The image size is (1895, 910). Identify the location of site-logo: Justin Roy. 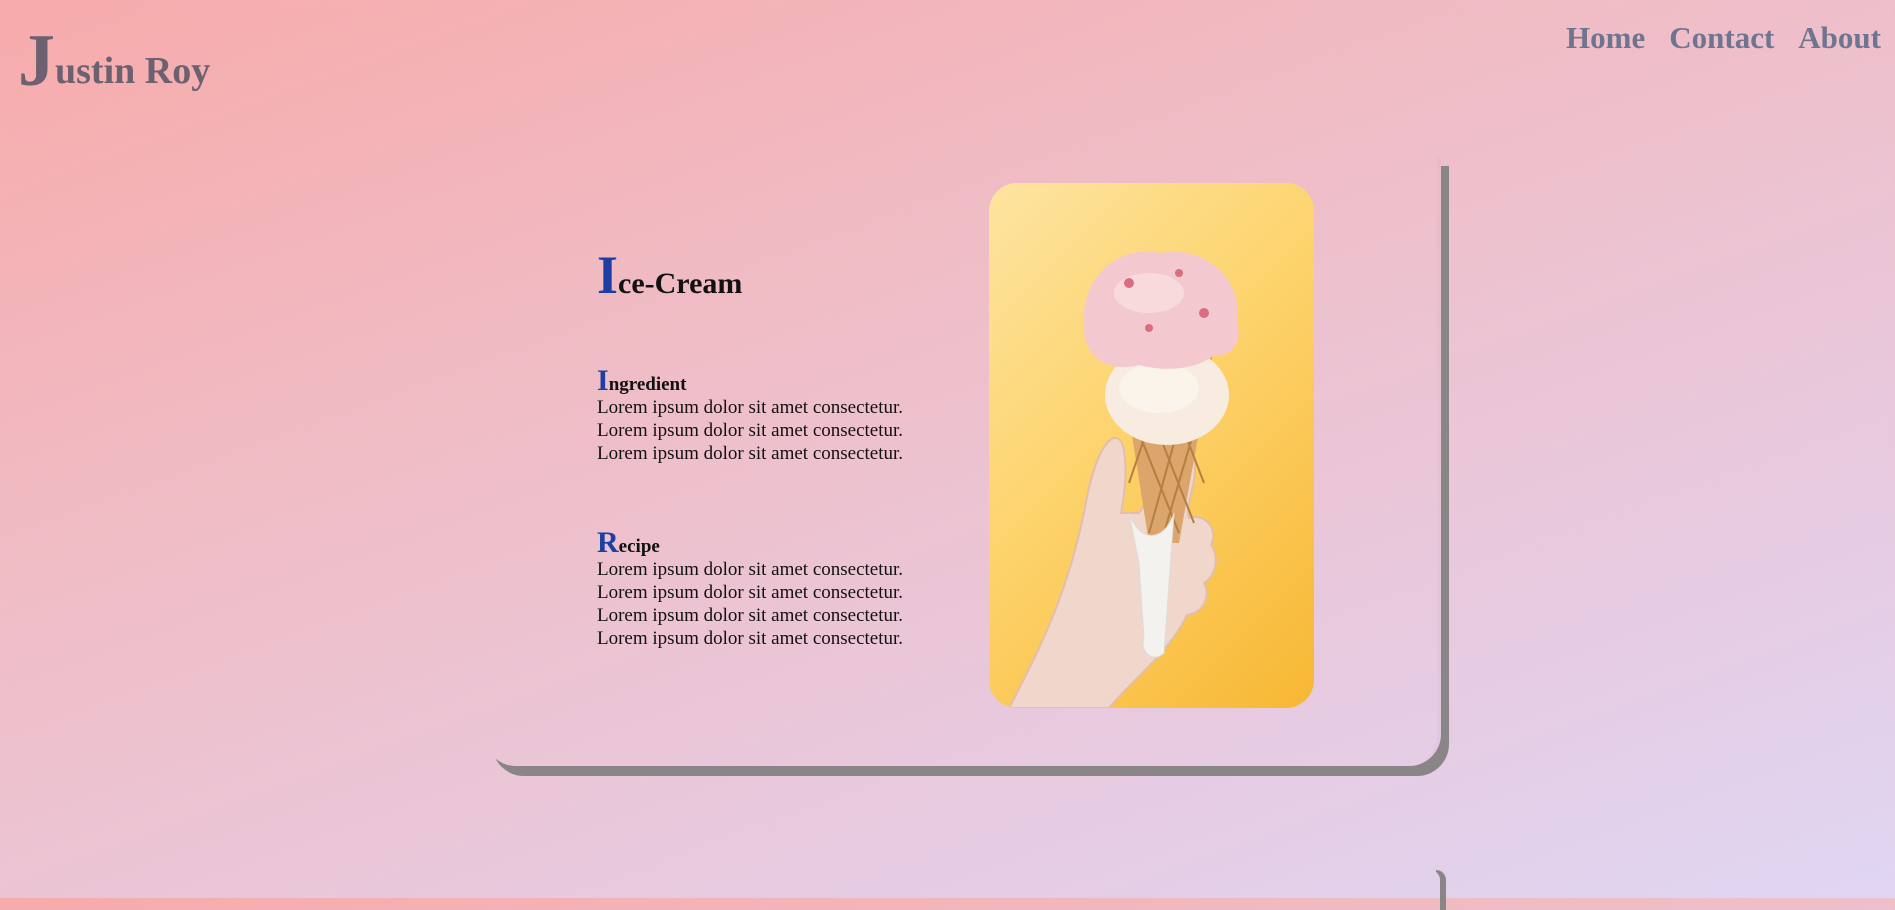
(114, 61).